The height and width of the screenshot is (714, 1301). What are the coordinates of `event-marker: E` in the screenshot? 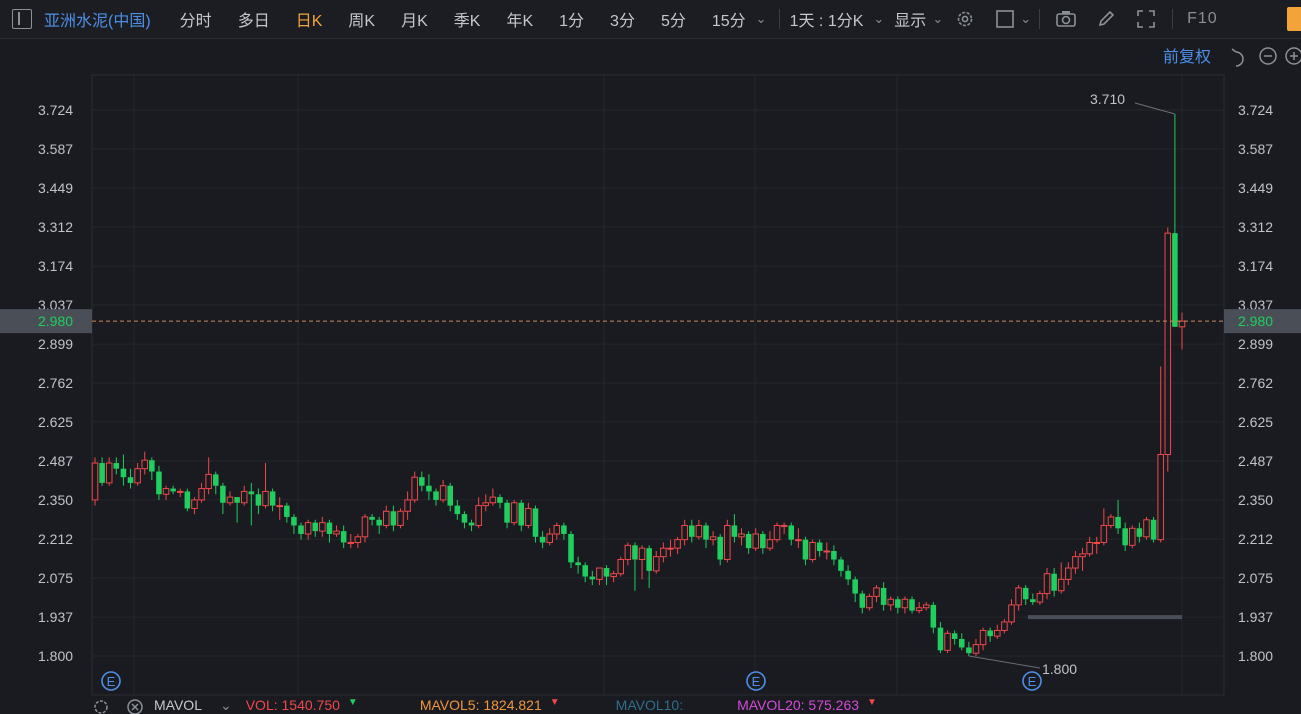 It's located at (756, 681).